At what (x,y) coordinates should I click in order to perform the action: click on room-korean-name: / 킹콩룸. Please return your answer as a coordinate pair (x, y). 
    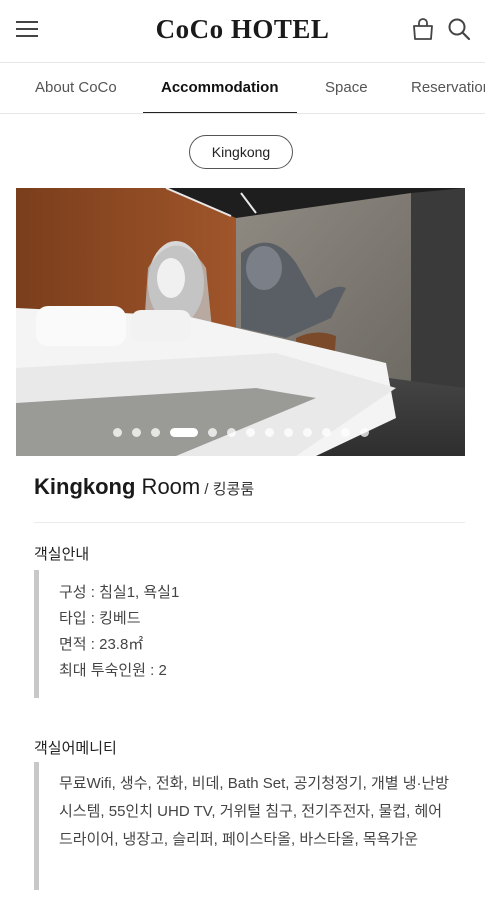
    Looking at the image, I should click on (227, 489).